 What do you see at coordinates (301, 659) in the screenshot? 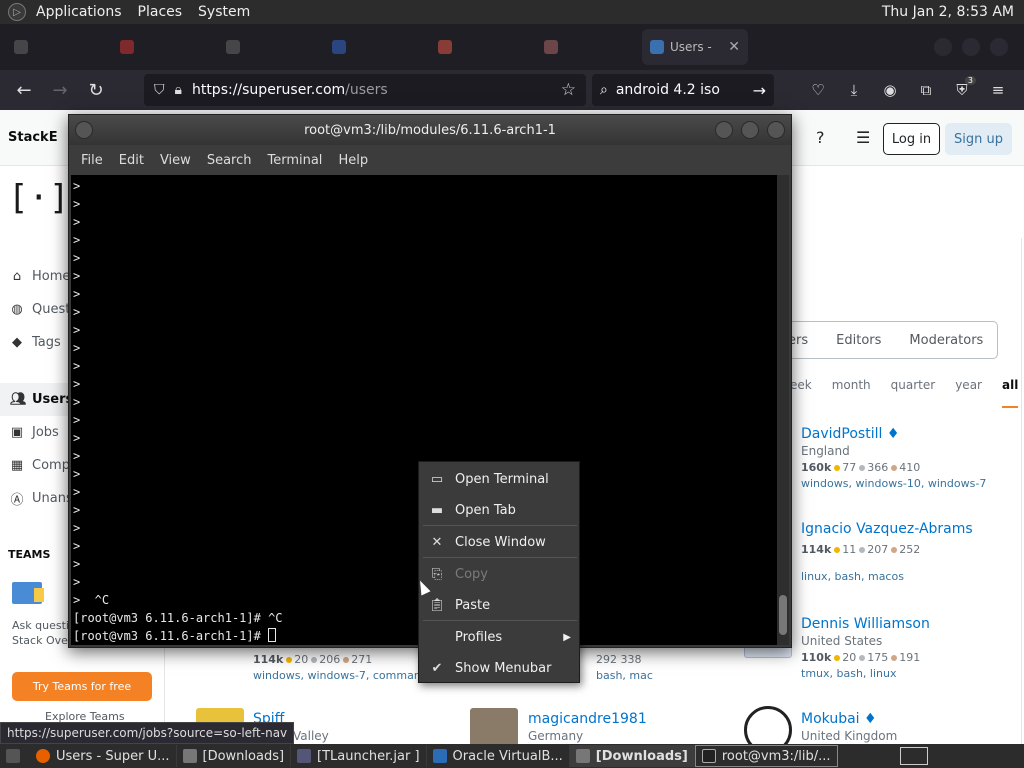
I see `gold-badges: 20` at bounding box center [301, 659].